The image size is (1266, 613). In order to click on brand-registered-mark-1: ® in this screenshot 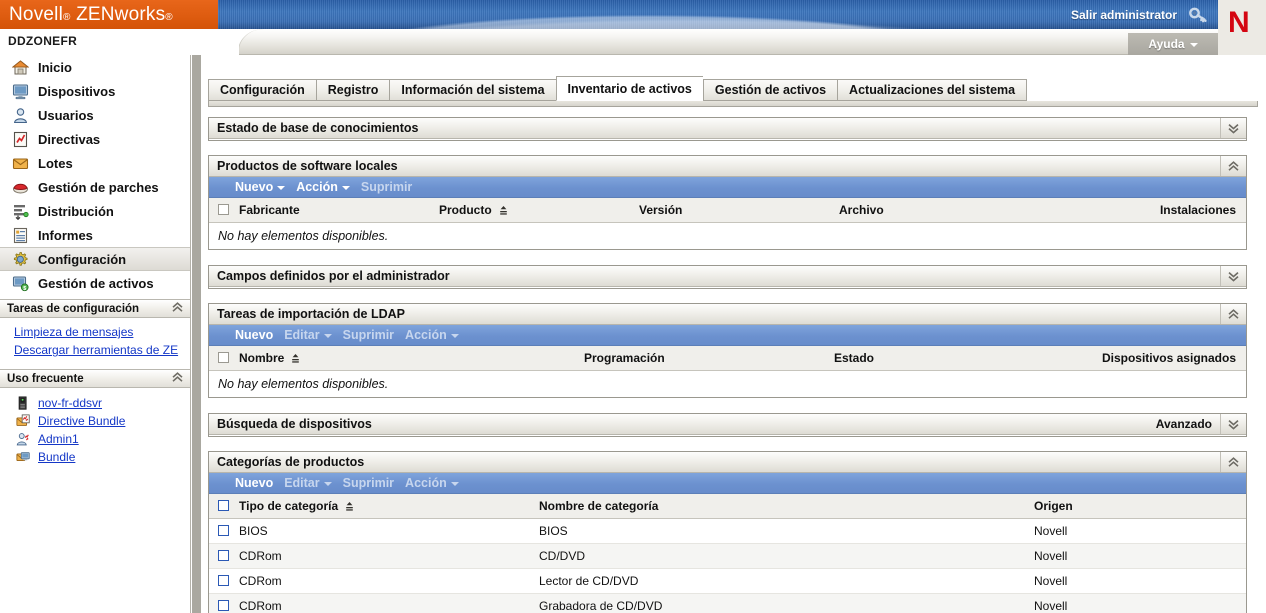, I will do `click(67, 17)`.